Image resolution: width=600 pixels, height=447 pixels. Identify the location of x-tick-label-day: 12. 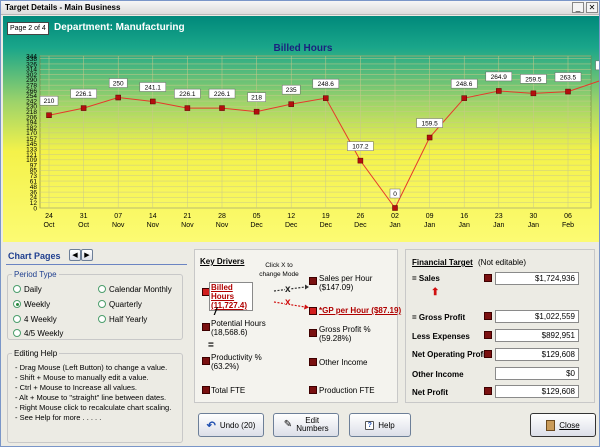
(291, 216).